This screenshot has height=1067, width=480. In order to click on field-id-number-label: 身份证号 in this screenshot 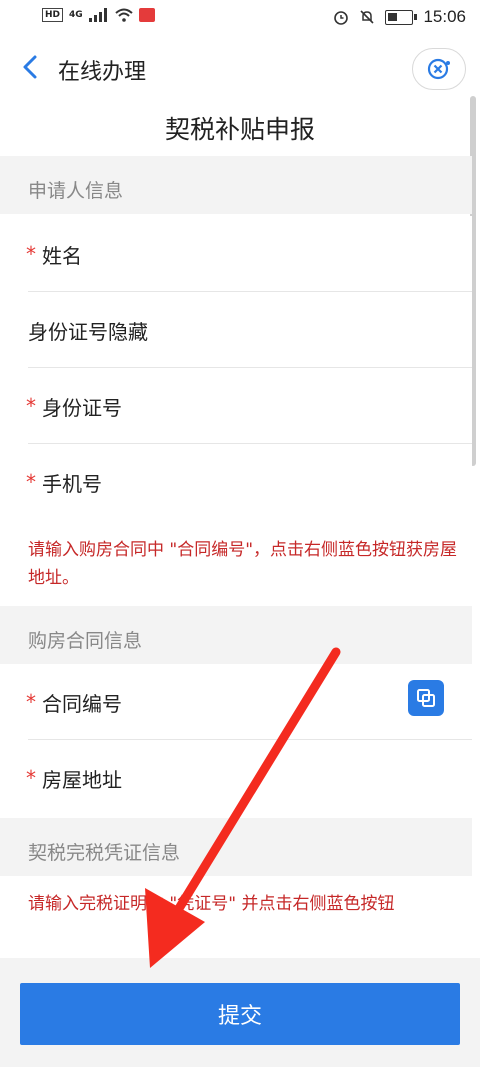, I will do `click(82, 408)`.